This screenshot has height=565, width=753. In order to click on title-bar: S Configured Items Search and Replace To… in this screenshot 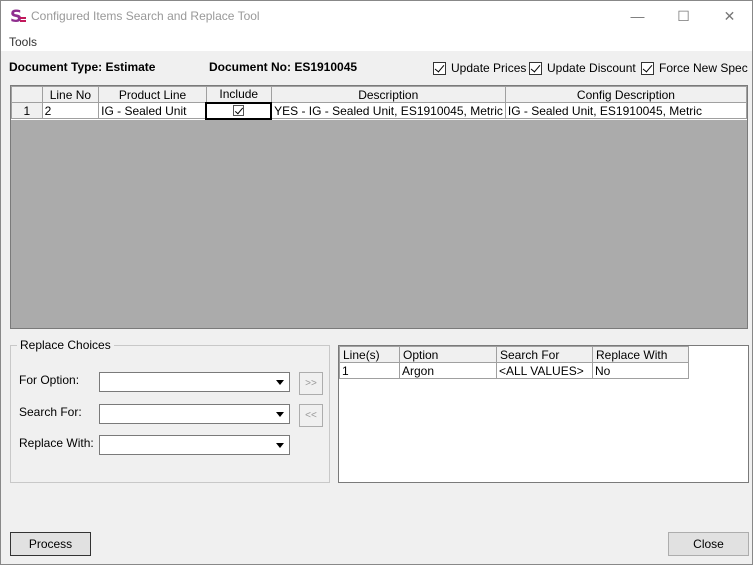, I will do `click(376, 16)`.